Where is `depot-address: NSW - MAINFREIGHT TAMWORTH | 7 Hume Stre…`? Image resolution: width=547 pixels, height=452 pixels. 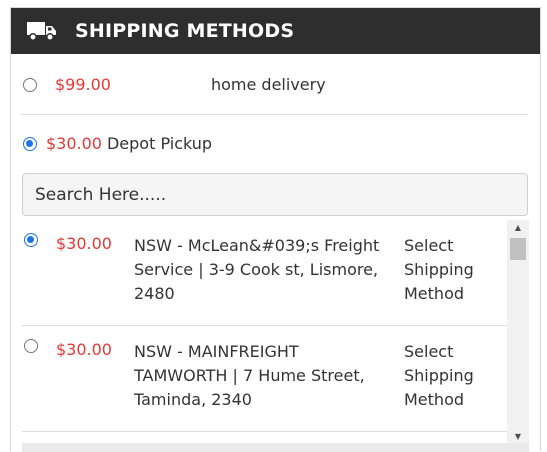
depot-address: NSW - MAINFREIGHT TAMWORTH | 7 Hume Stre… is located at coordinates (249, 375).